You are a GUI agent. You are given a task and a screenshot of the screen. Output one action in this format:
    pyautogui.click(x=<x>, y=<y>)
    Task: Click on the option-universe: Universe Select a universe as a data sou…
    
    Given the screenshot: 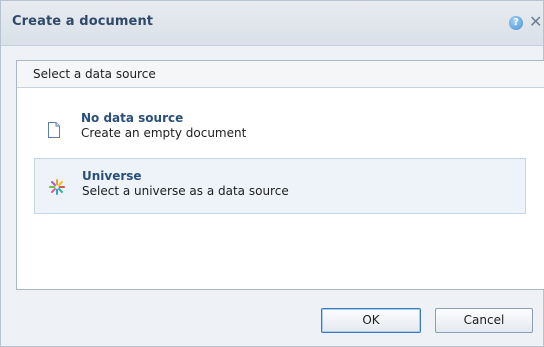 What is the action you would take?
    pyautogui.click(x=280, y=186)
    